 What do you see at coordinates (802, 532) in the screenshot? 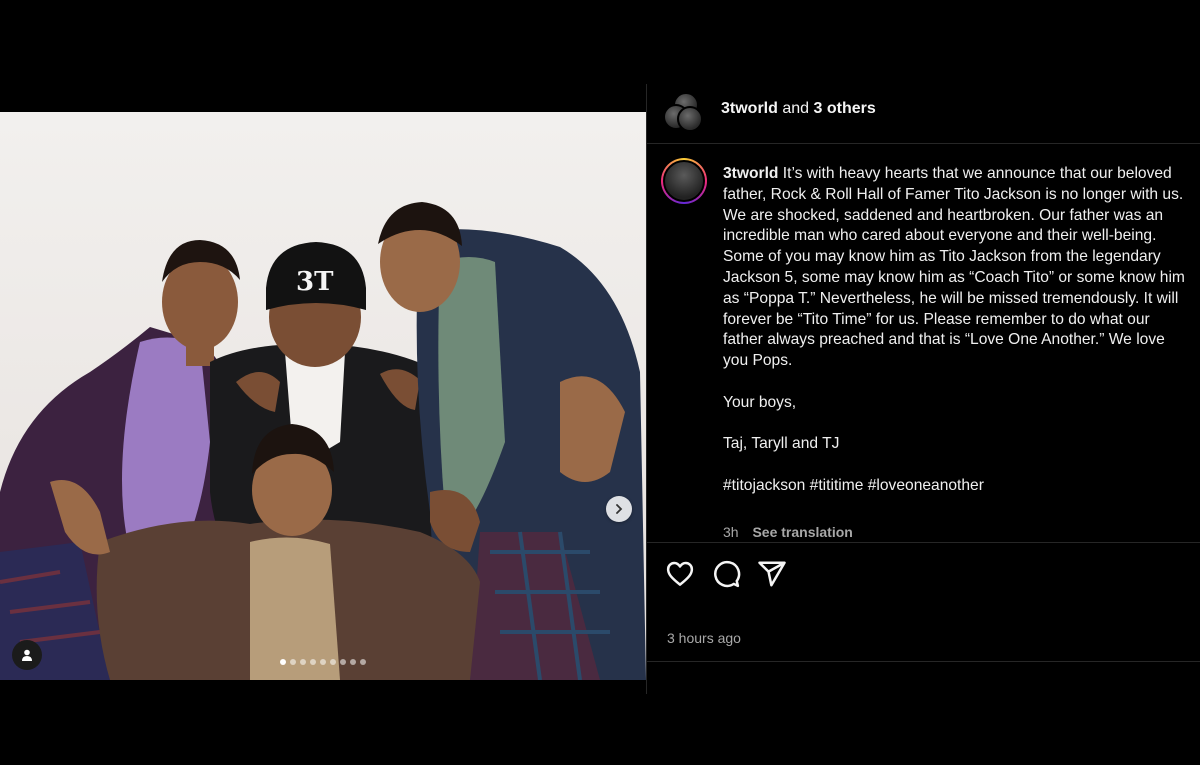
I see `see-translation-button: See translation` at bounding box center [802, 532].